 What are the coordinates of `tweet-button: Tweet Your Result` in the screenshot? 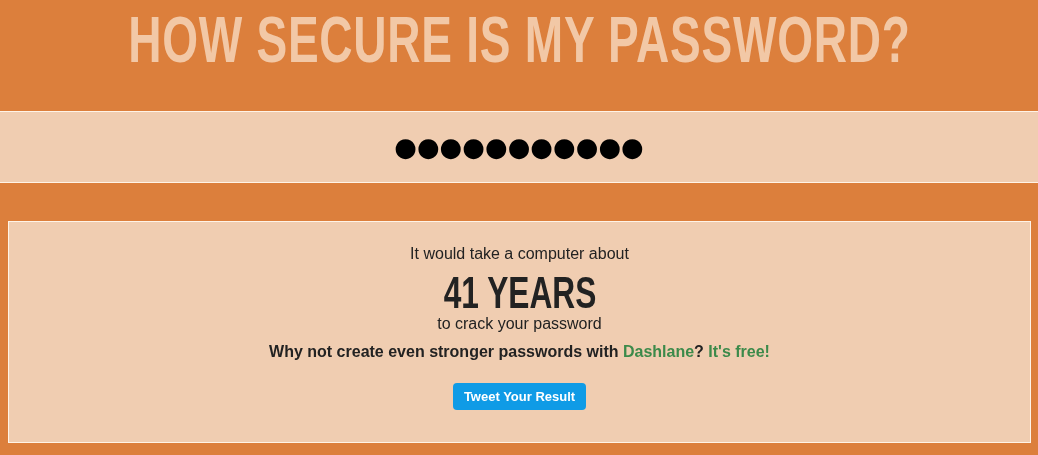 It's located at (519, 396).